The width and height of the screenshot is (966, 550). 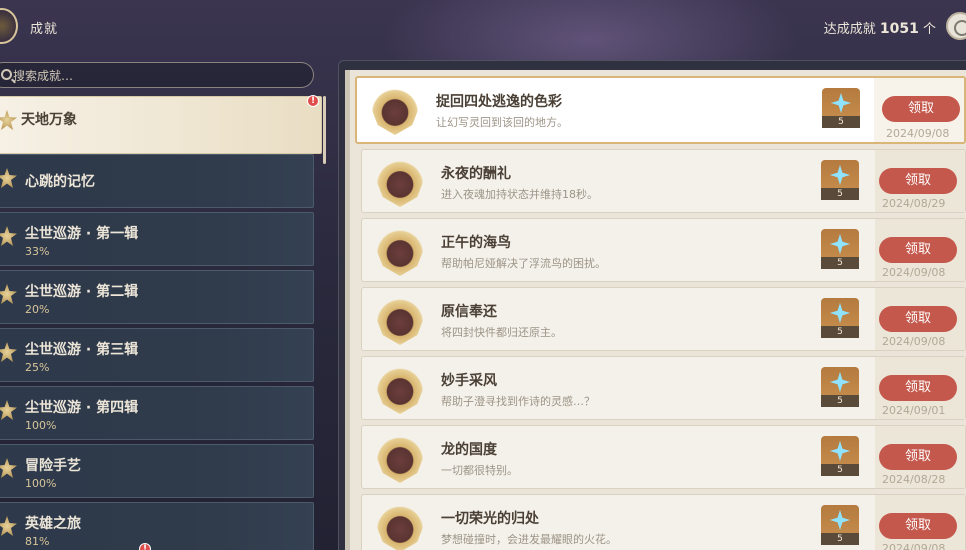 I want to click on category-name: 心跳的记忆, so click(x=60, y=182).